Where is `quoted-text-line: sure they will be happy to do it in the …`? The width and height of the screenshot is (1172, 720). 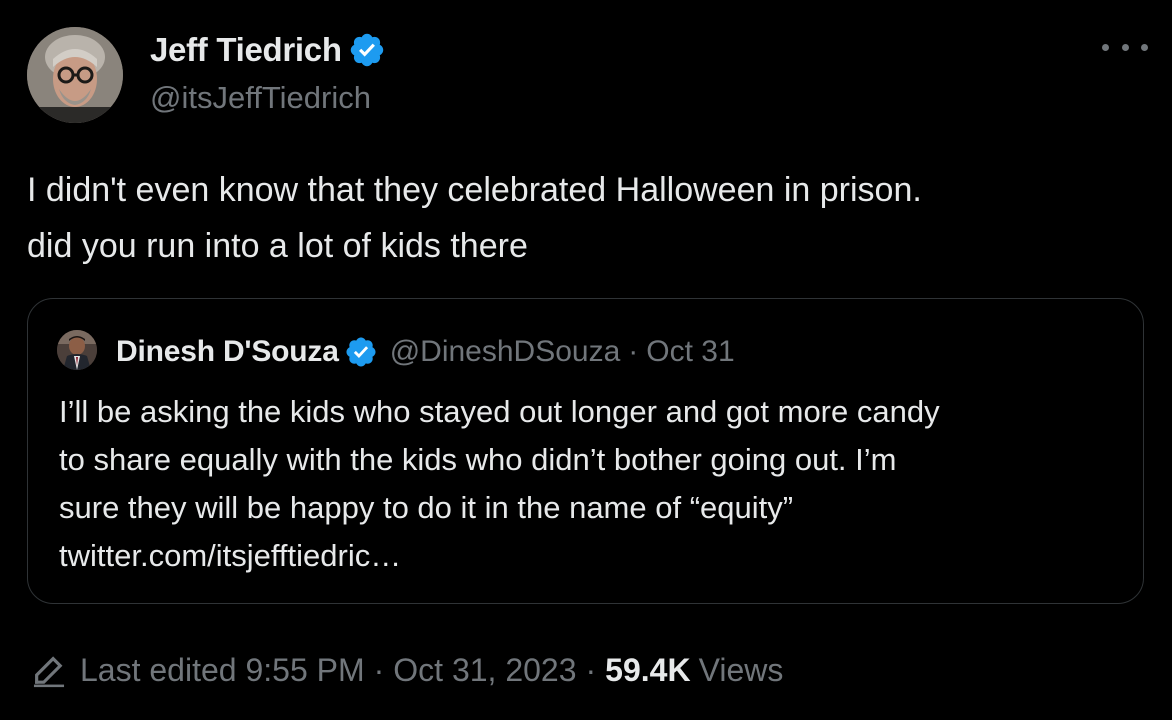
quoted-text-line: sure they will be happy to do it in the … is located at coordinates (426, 507).